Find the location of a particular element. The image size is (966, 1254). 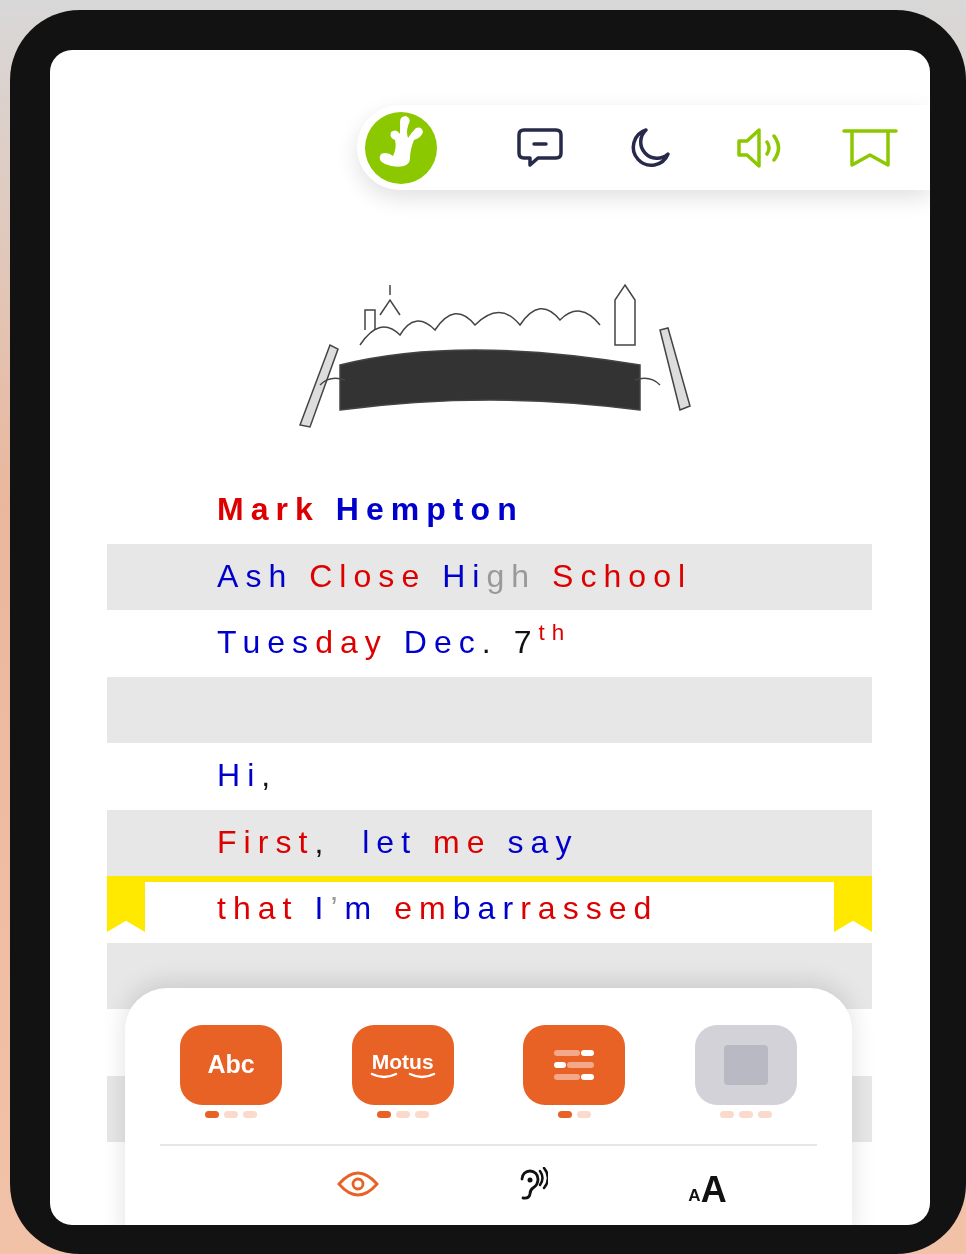

text-line: Mark Hempton is located at coordinates (370, 510).